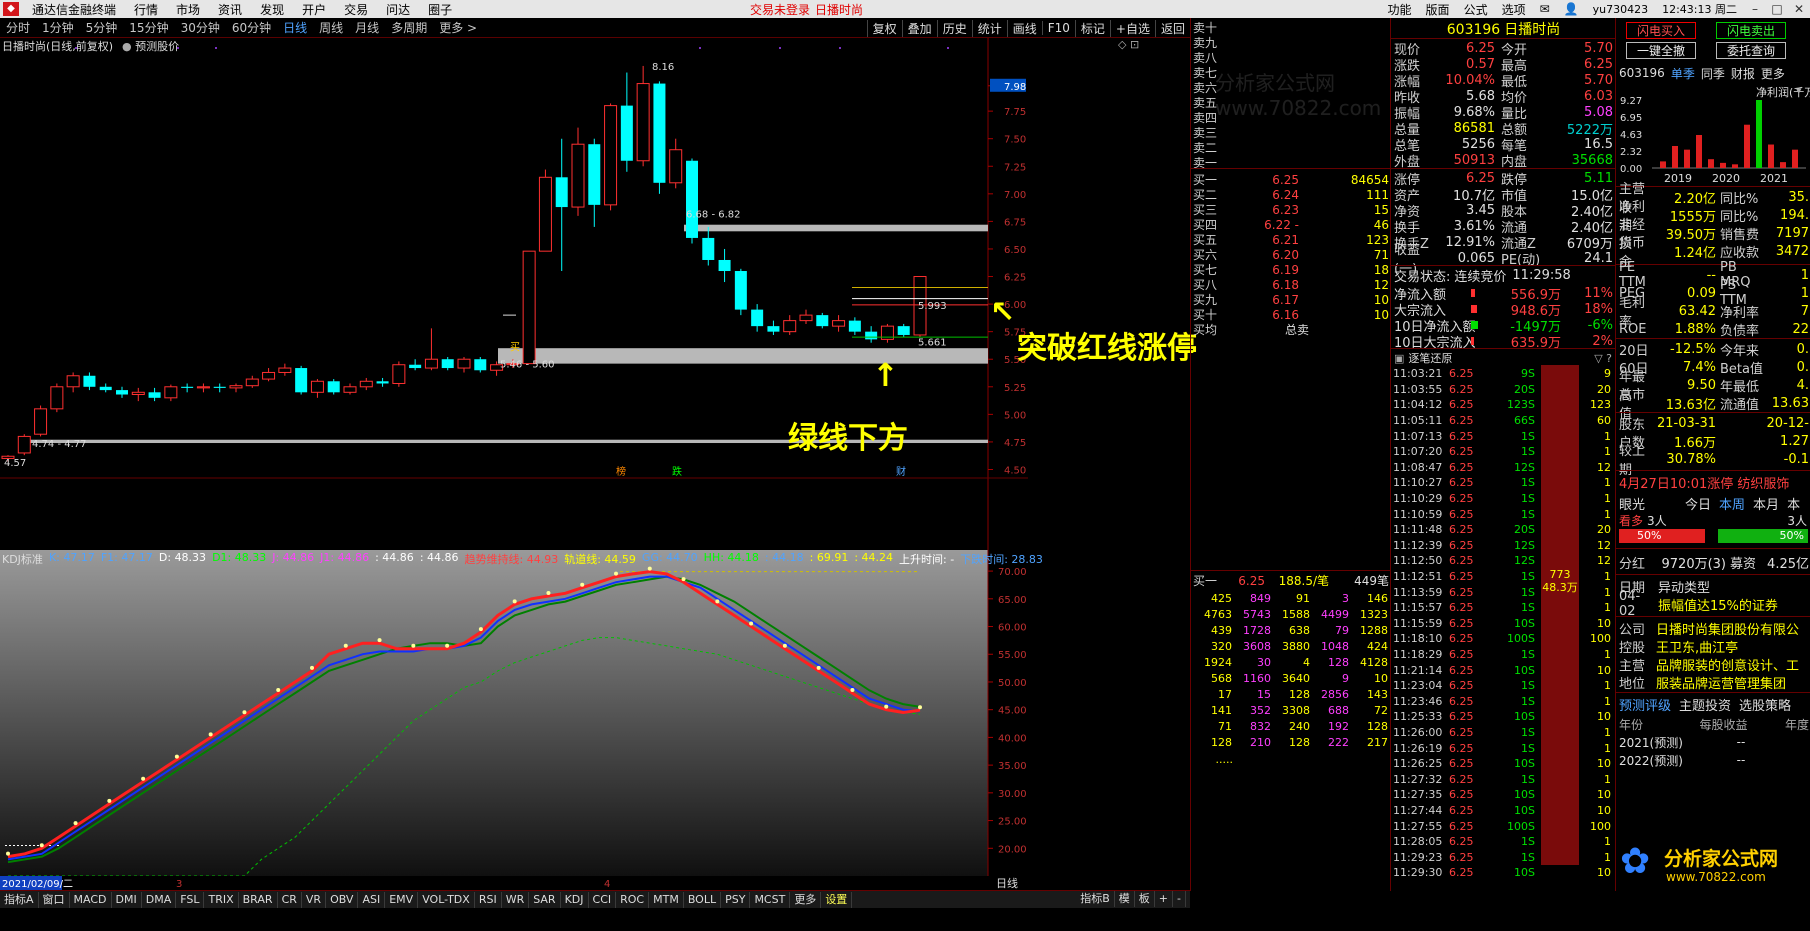 The height and width of the screenshot is (931, 1810). I want to click on indicator-tab: 更多, so click(806, 899).